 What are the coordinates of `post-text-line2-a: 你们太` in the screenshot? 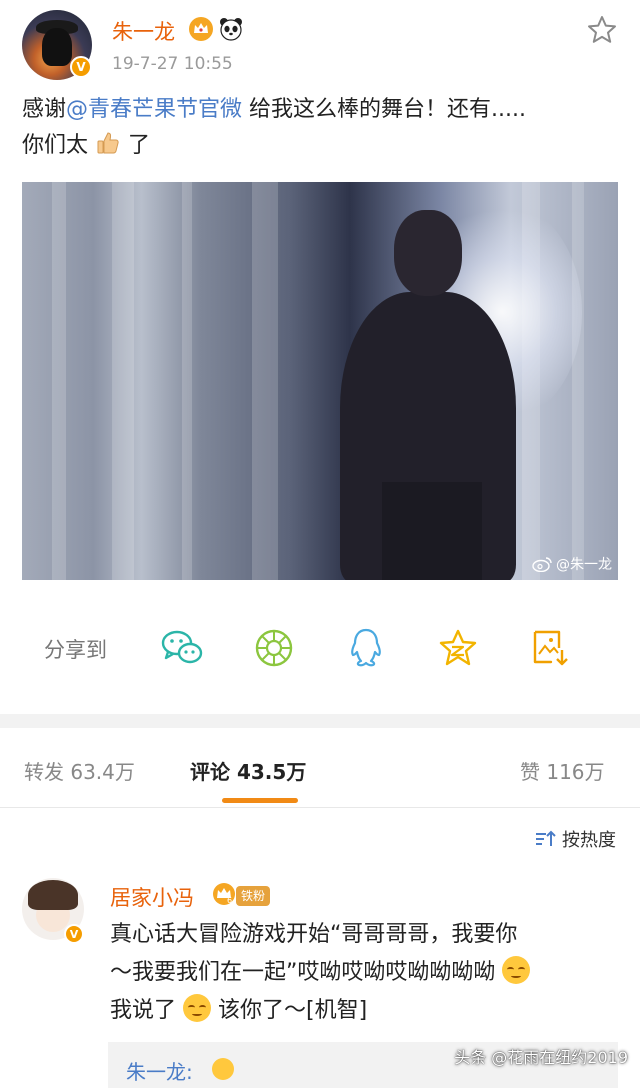 It's located at (55, 145).